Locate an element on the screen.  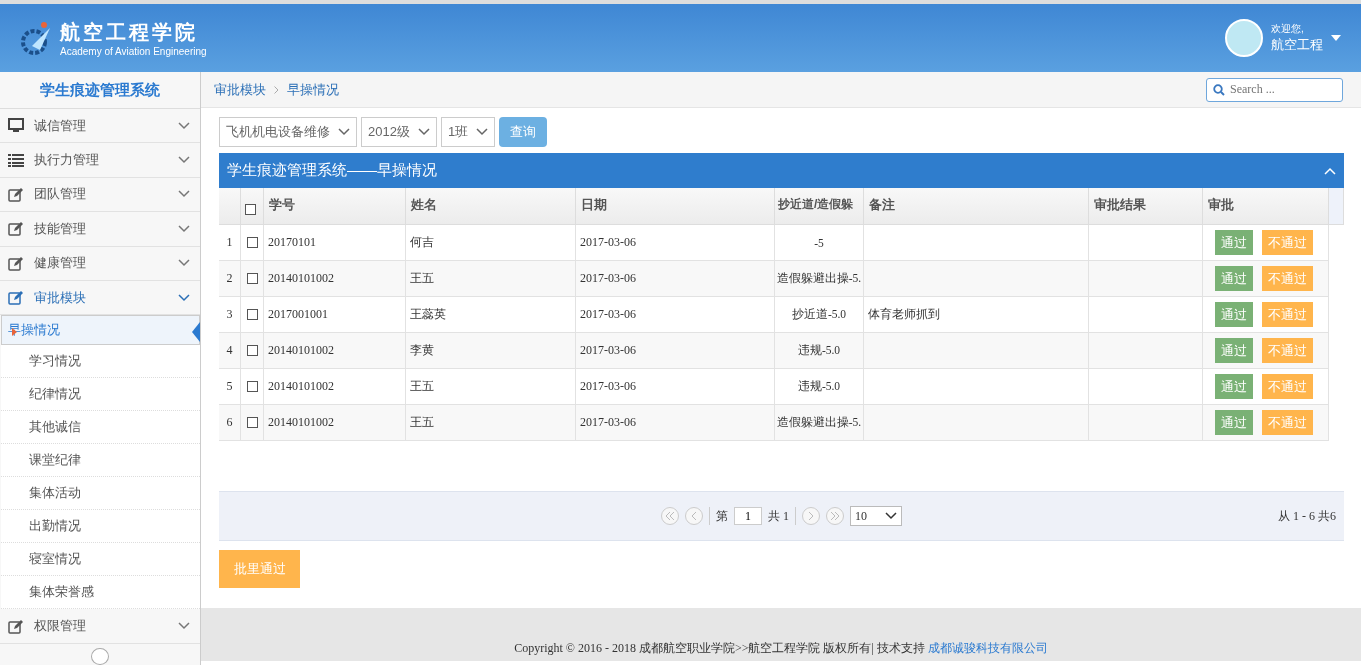
record-summary: 从 1 - 6 共6 is located at coordinates (1307, 516).